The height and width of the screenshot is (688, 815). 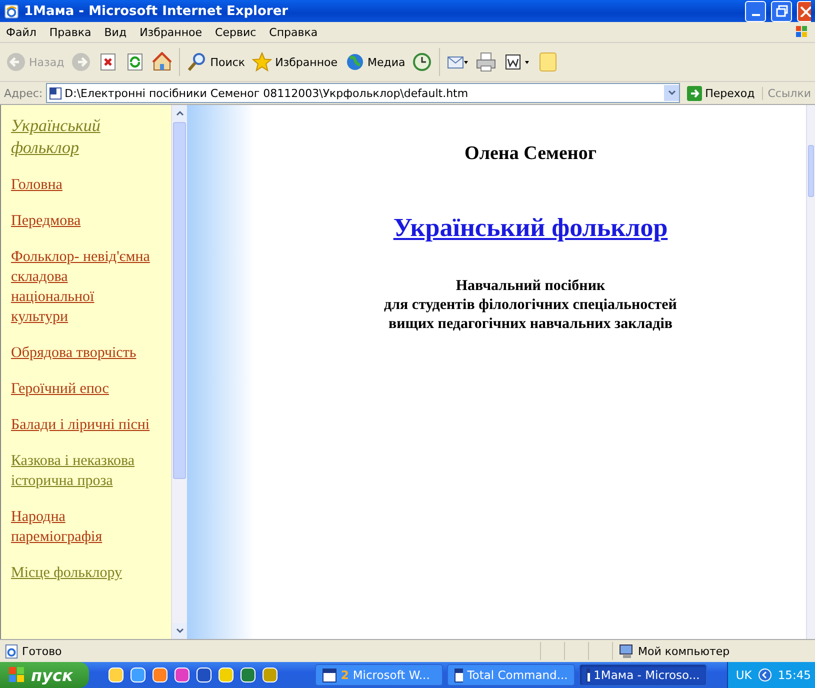 I want to click on chevron-icon, so click(x=765, y=675).